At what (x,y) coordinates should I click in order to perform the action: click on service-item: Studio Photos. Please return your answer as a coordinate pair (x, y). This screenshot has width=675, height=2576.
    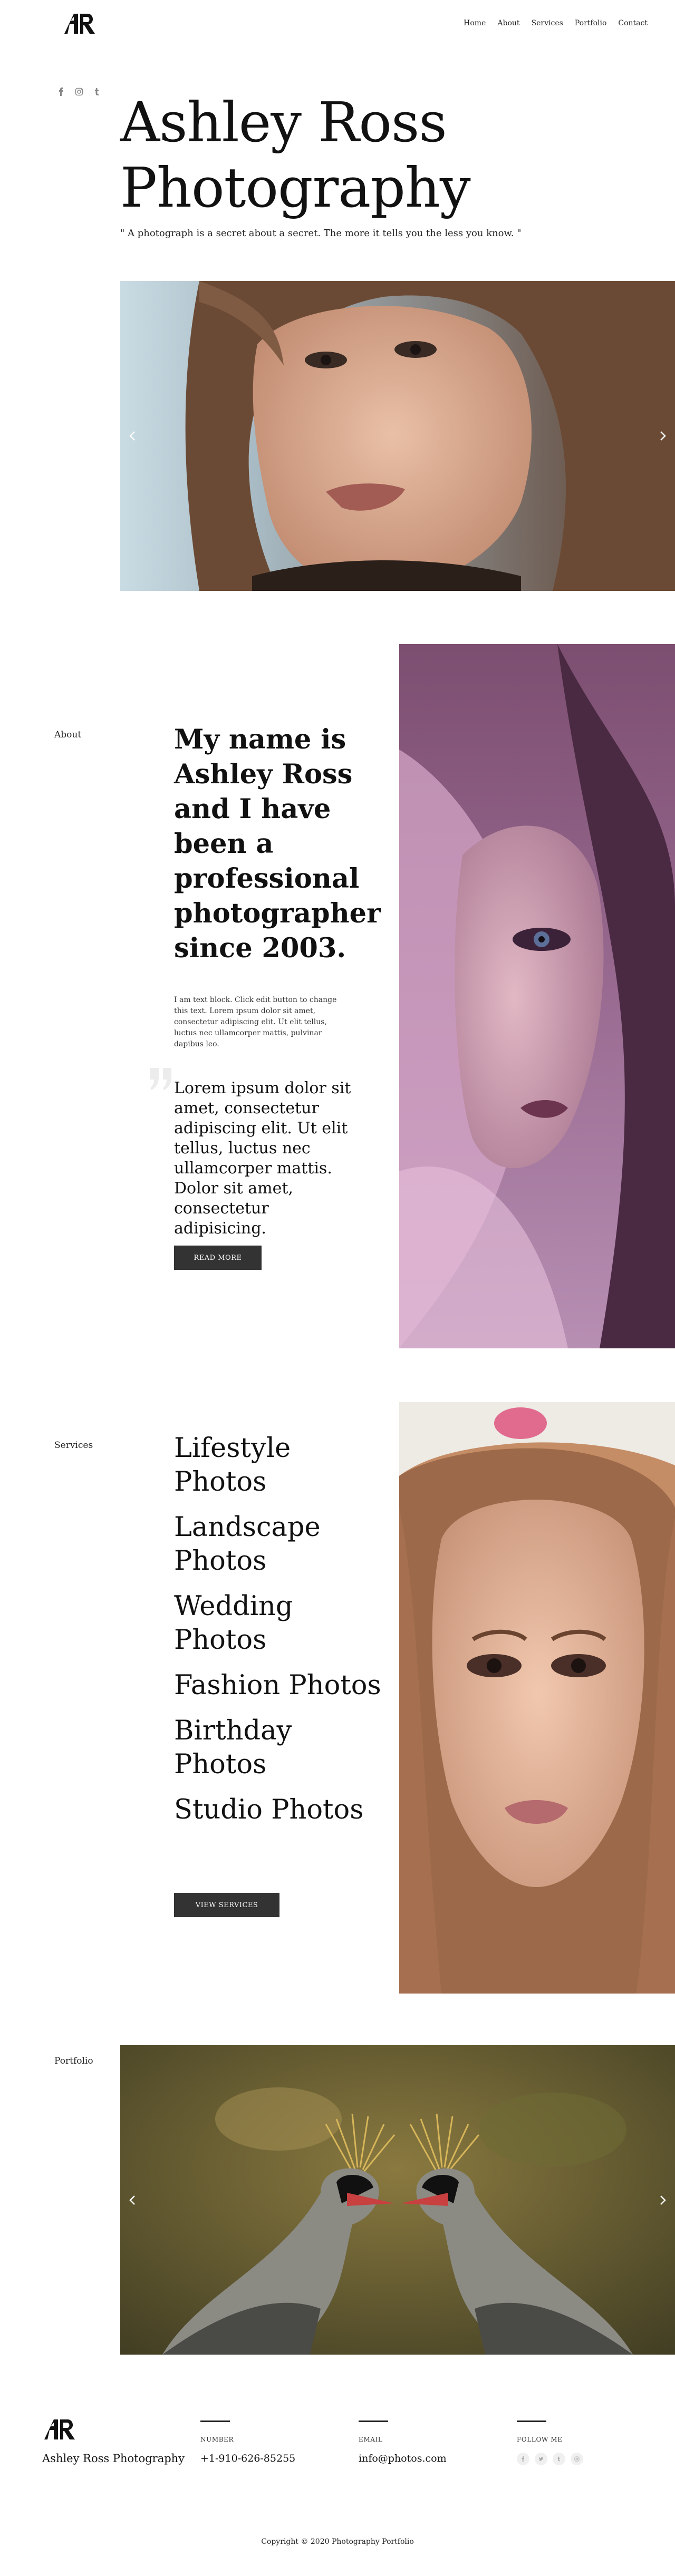
    Looking at the image, I should click on (269, 1809).